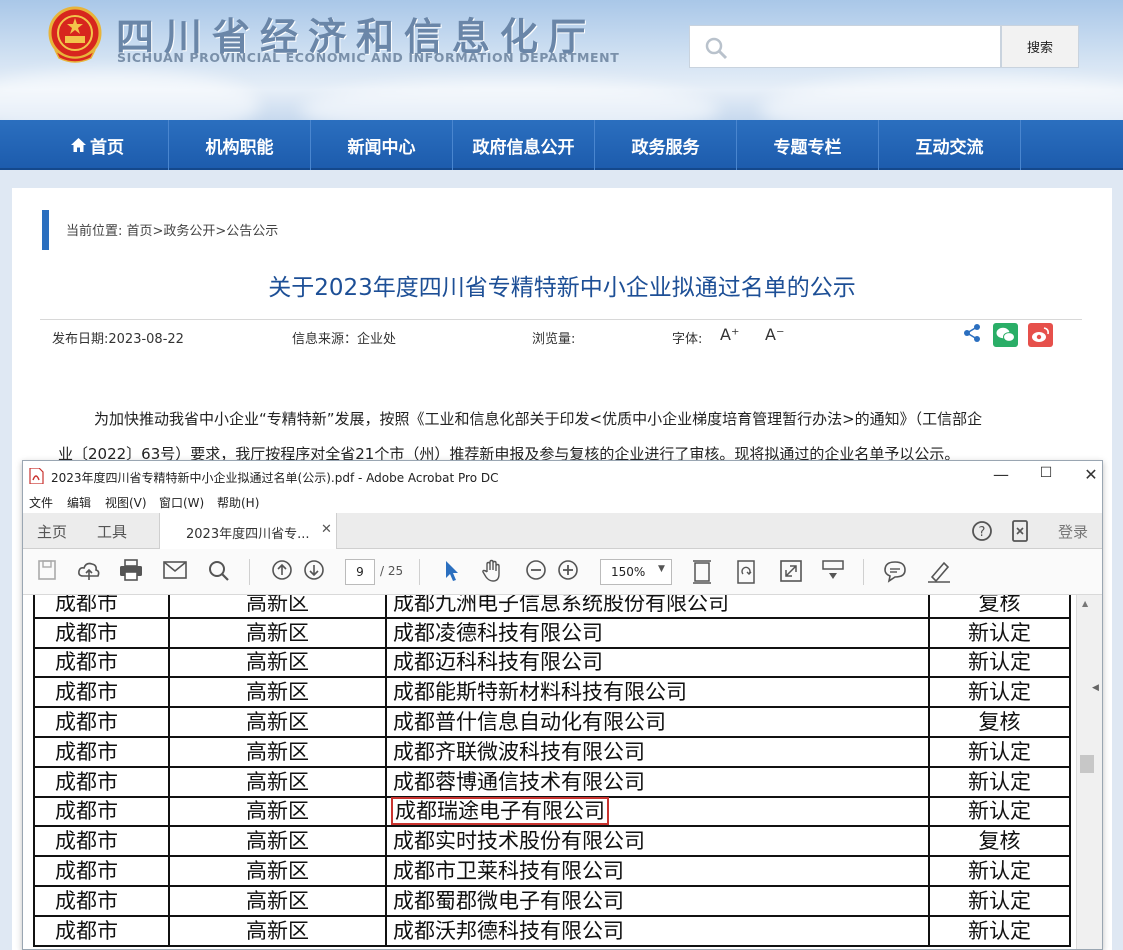 This screenshot has height=950, width=1123. I want to click on company-cell: 成都瑞途电子有限公司, so click(657, 811).